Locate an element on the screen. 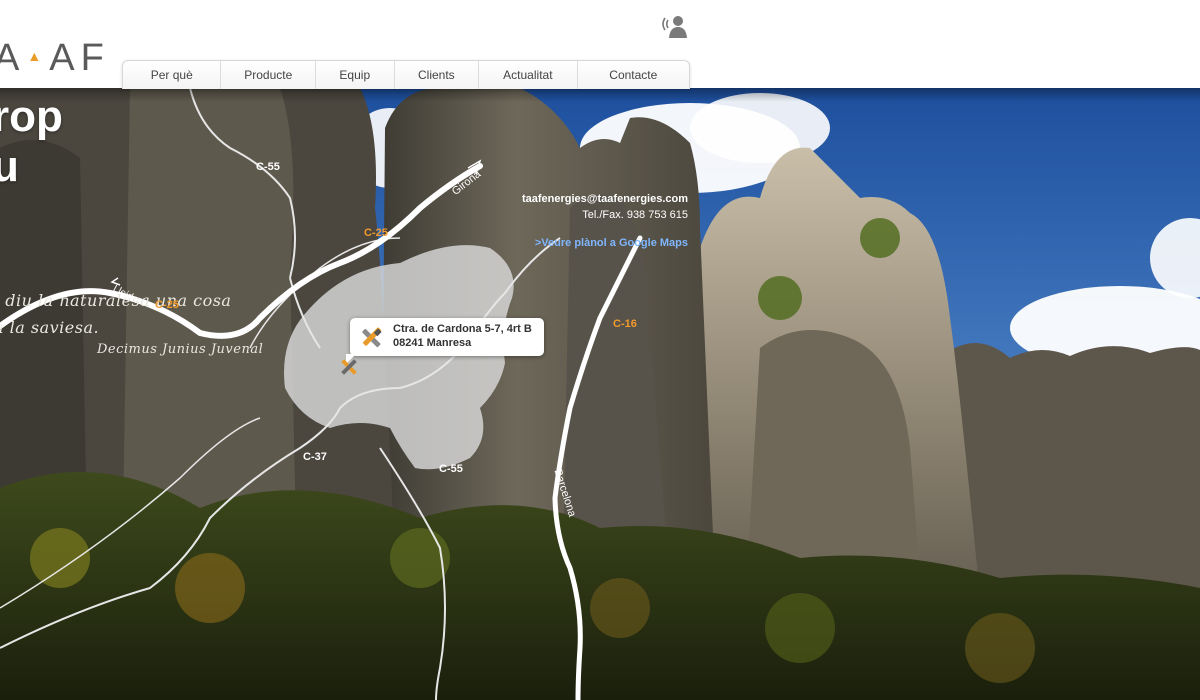 This screenshot has width=1200, height=700. nav-label: Contacte is located at coordinates (633, 75).